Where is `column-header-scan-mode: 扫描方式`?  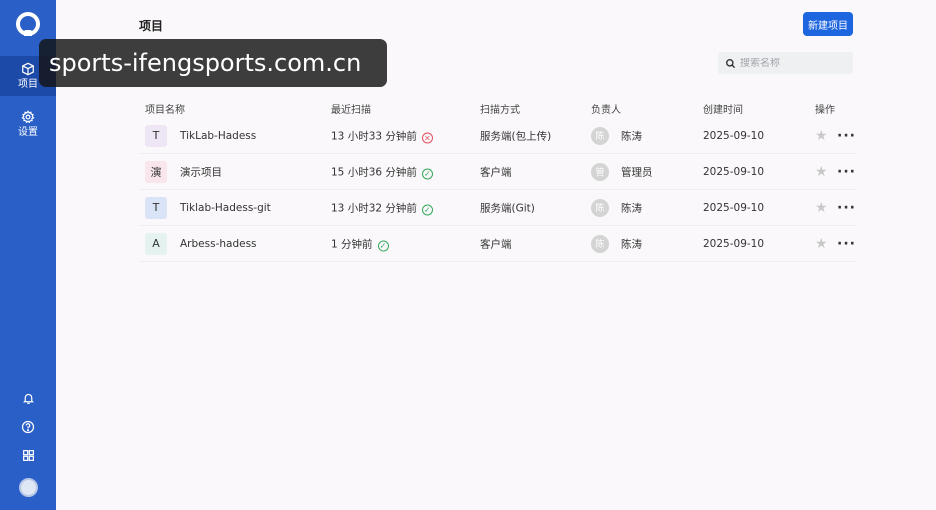 column-header-scan-mode: 扫描方式 is located at coordinates (500, 110).